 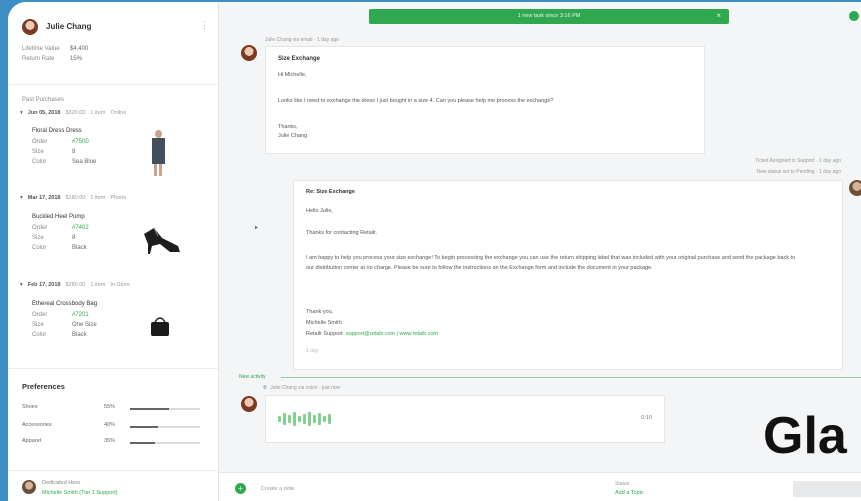 What do you see at coordinates (73, 113) in the screenshot?
I see `order-header: ▾ Jun 05, 2018 $320.00 1 item Online` at bounding box center [73, 113].